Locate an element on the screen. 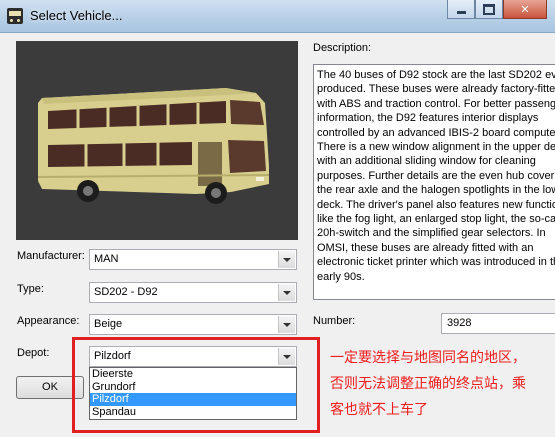 The height and width of the screenshot is (437, 555). maximize-button is located at coordinates (489, 9).